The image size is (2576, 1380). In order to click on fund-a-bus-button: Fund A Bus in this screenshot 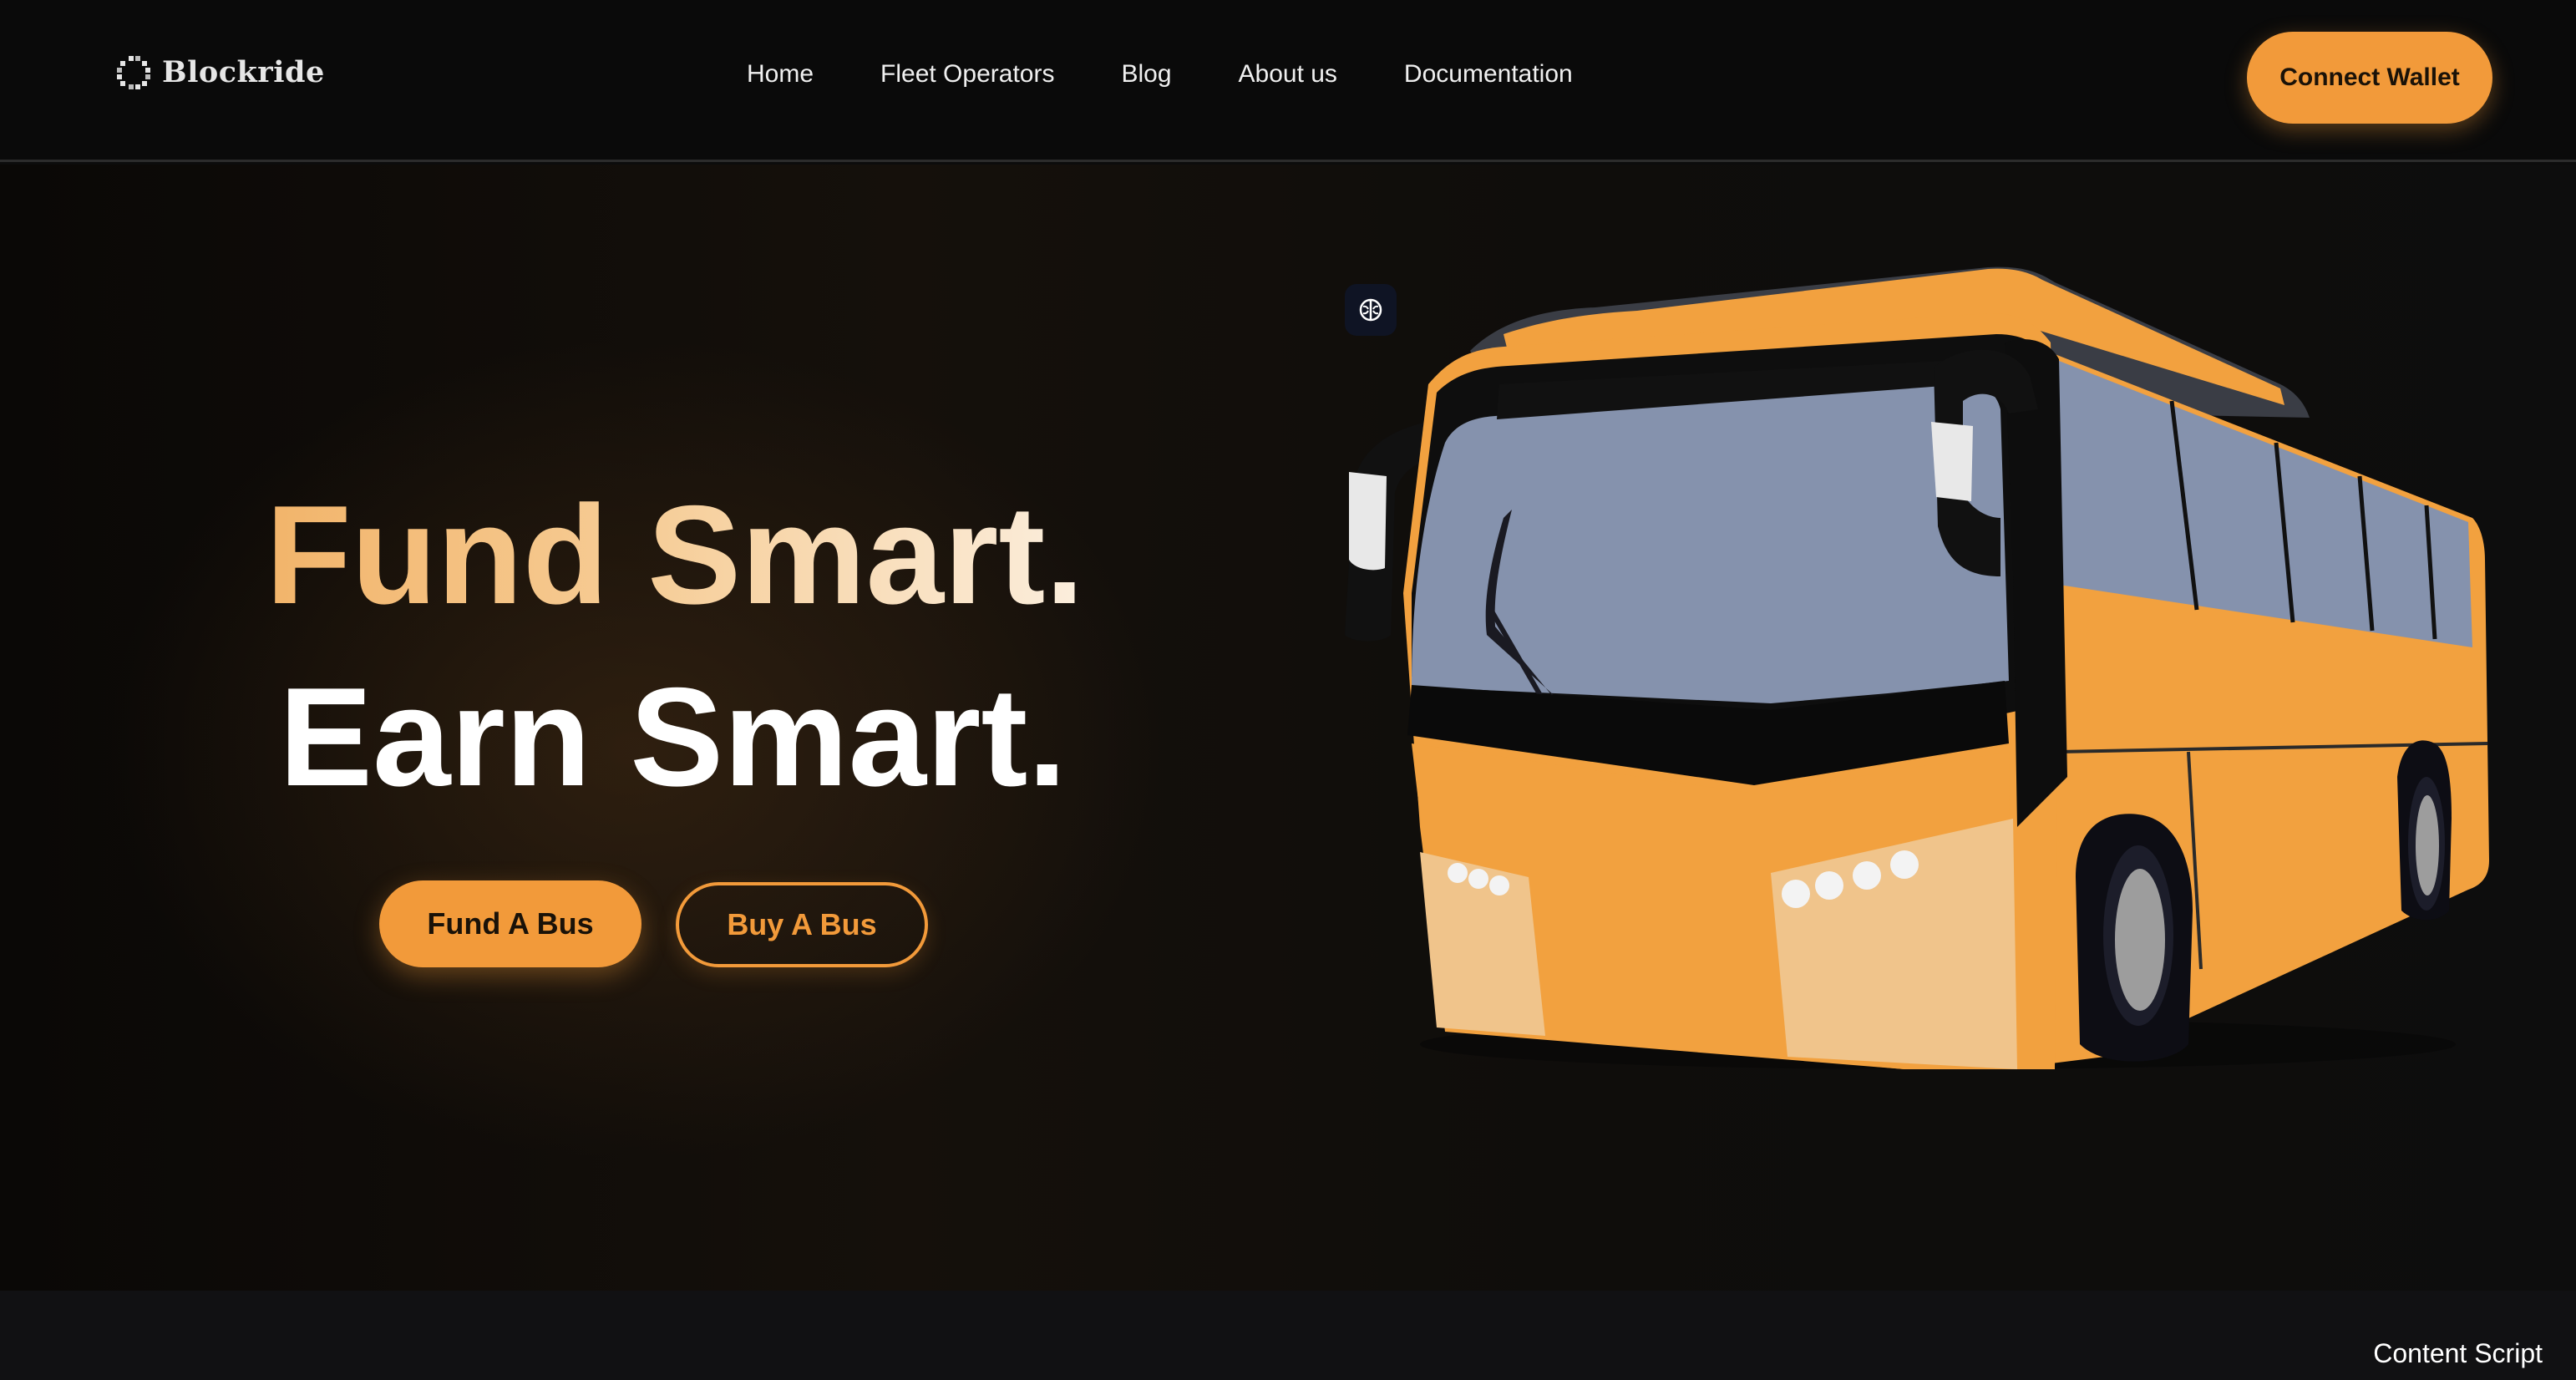, I will do `click(510, 923)`.